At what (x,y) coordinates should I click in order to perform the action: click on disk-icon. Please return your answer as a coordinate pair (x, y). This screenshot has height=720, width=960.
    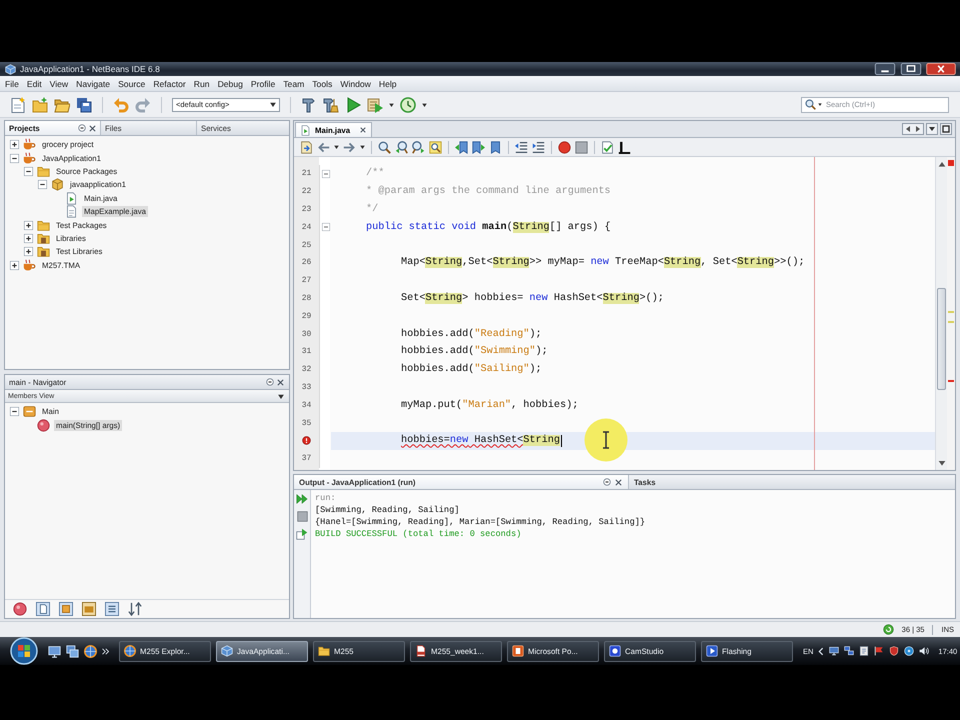
    Looking at the image, I should click on (909, 651).